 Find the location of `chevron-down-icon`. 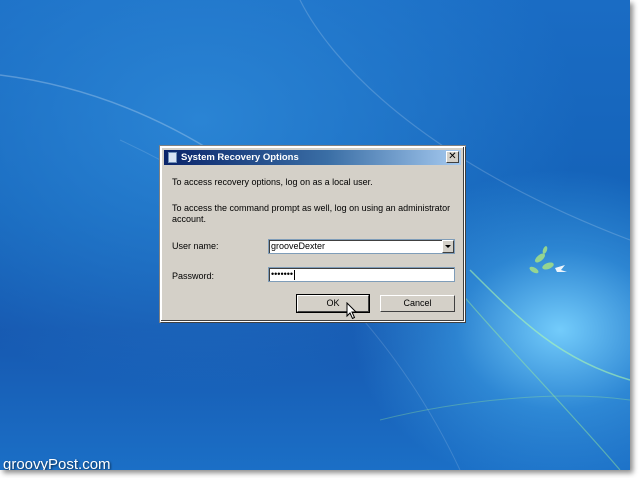

chevron-down-icon is located at coordinates (448, 246).